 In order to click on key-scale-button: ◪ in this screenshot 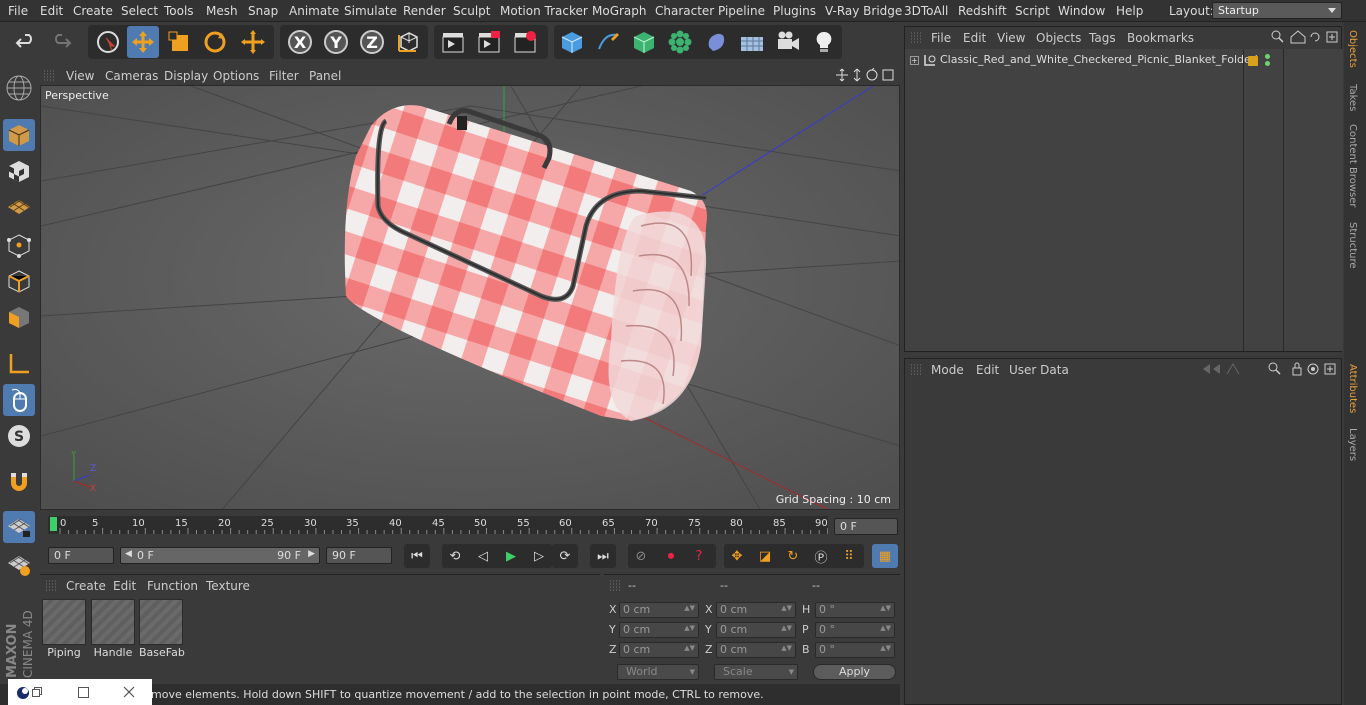, I will do `click(765, 556)`.